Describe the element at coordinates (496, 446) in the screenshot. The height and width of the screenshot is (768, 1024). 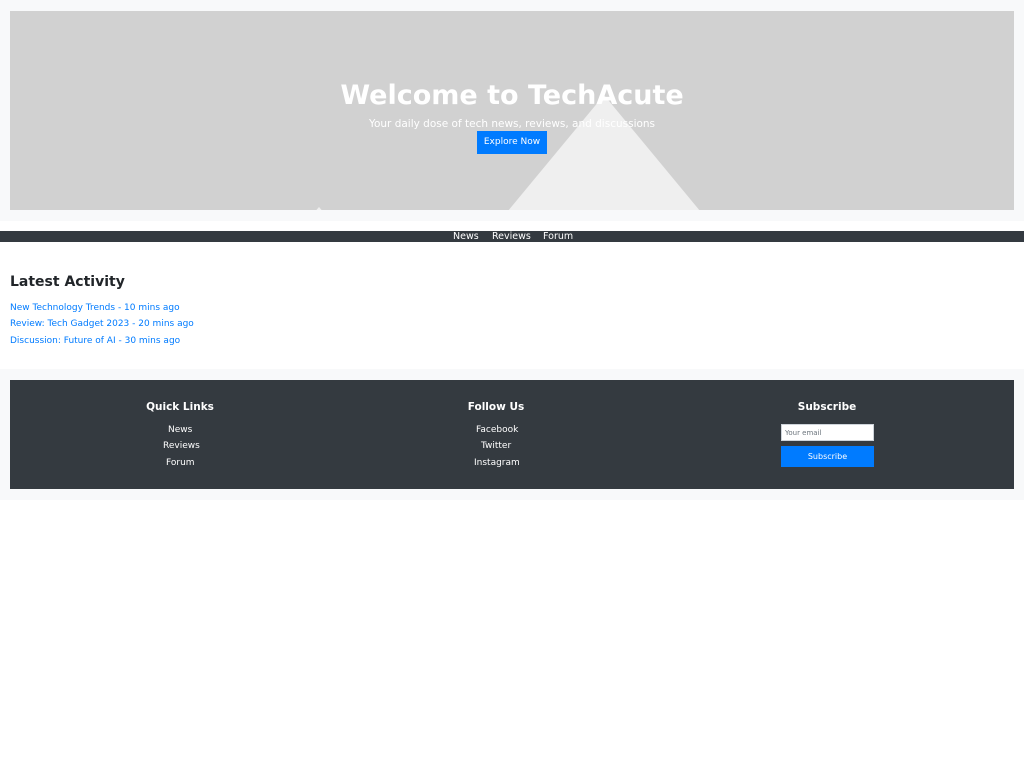
I see `twitter-link: Twitter` at that location.